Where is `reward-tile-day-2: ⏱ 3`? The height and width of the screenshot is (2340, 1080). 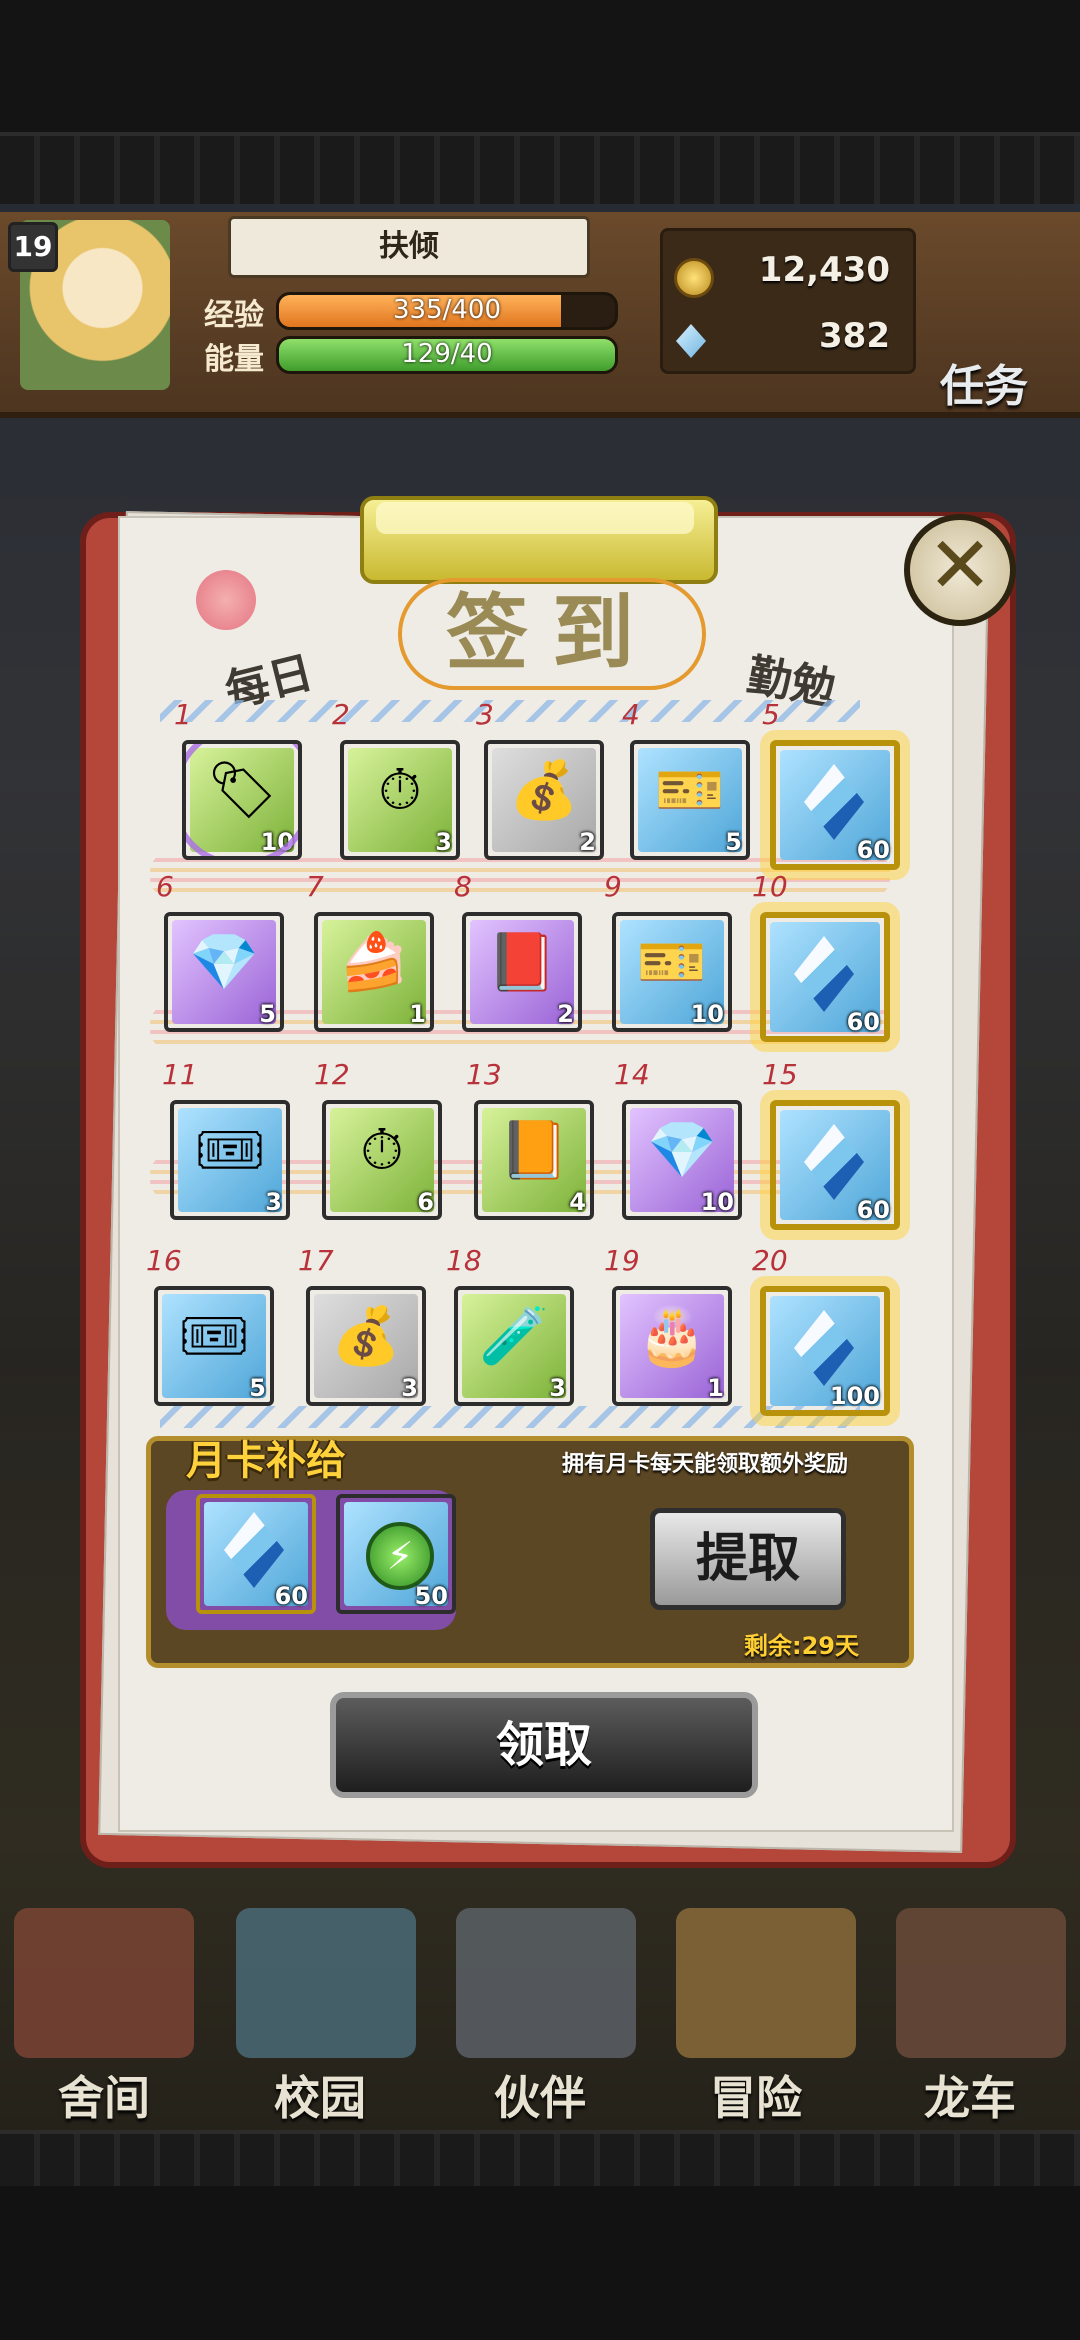 reward-tile-day-2: ⏱ 3 is located at coordinates (400, 800).